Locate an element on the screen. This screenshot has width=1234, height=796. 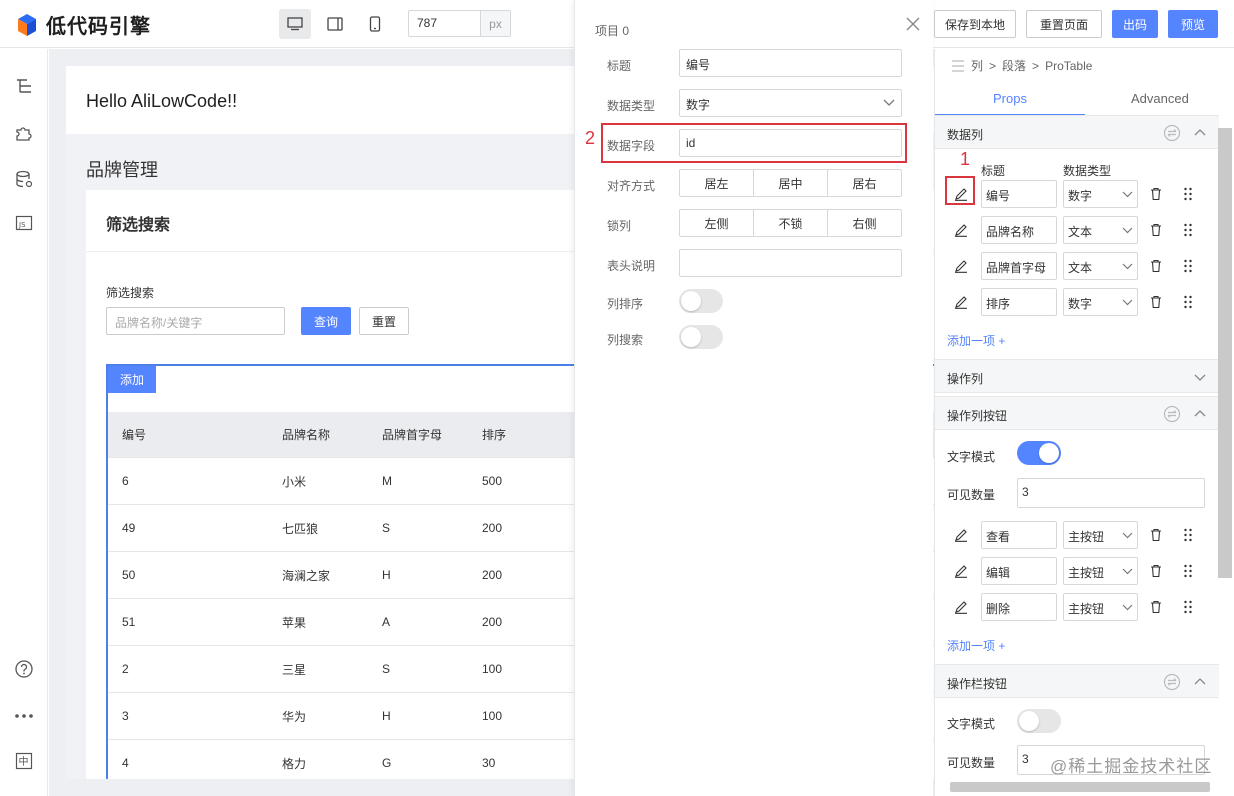
add-op-button-link: 添加一项 + is located at coordinates (976, 645).